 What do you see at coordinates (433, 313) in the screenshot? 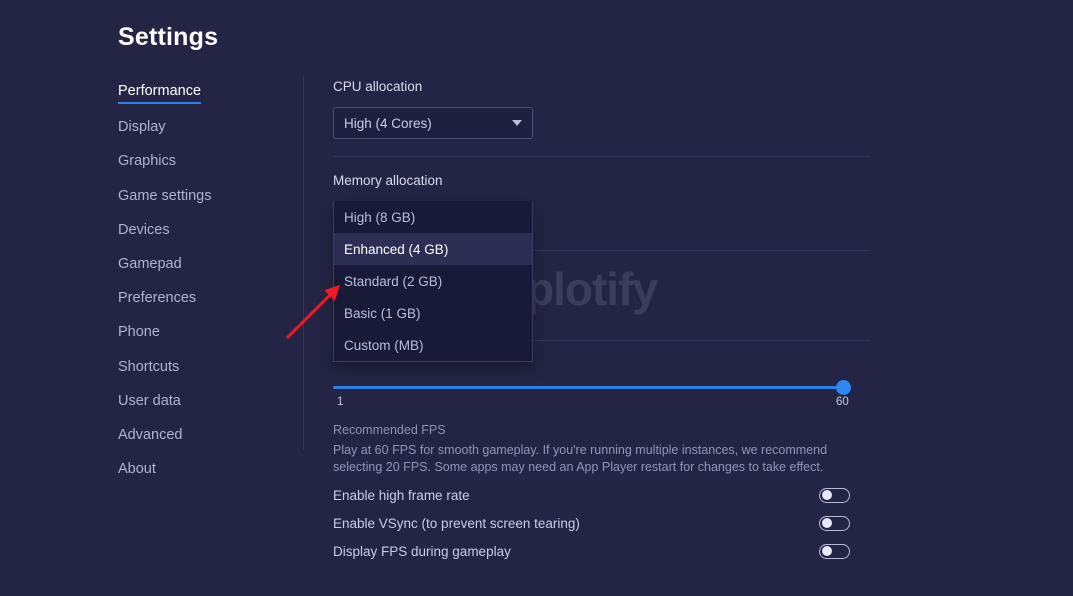
I see `dropdown-option-basic: Basic (1 GB)` at bounding box center [433, 313].